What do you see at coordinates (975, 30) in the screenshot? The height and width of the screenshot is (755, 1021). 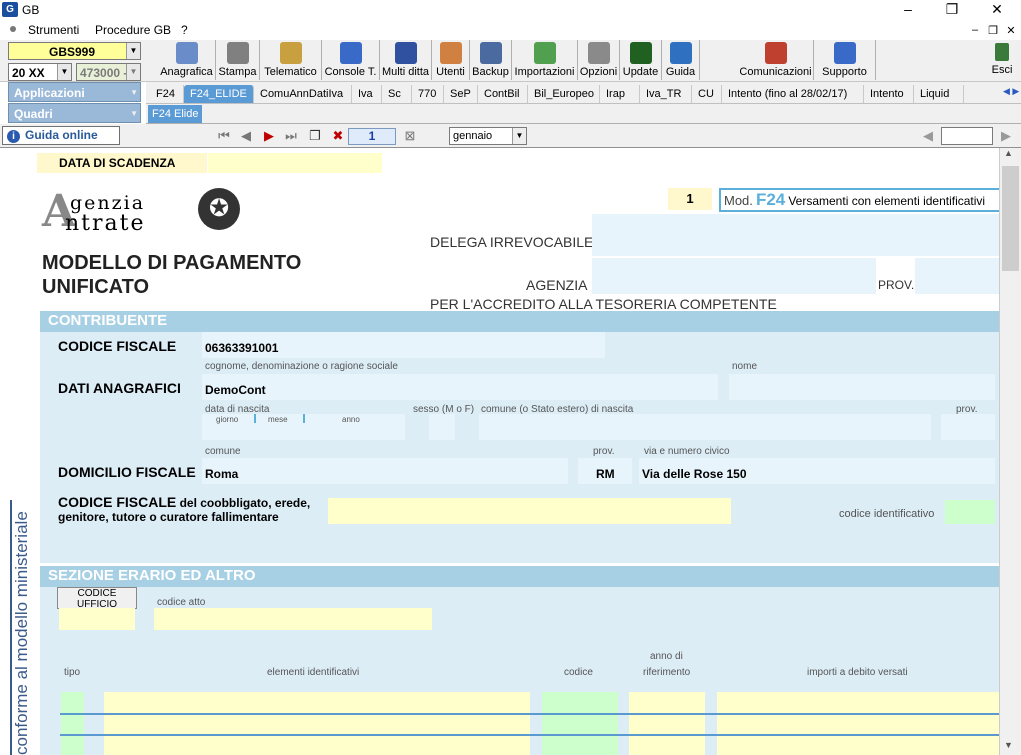 I see `mdi-minimize-button: –` at bounding box center [975, 30].